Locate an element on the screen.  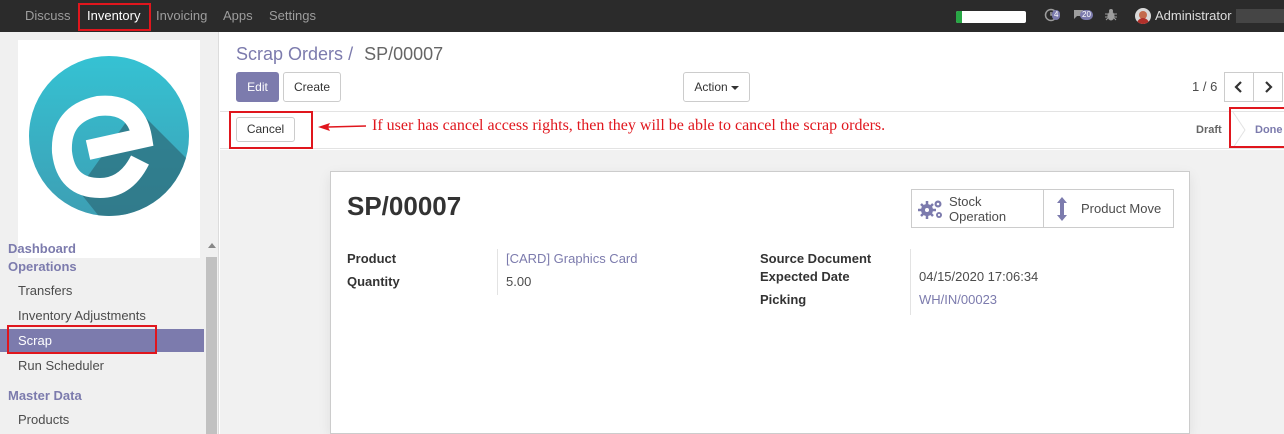
redacted-user-info is located at coordinates (1260, 16).